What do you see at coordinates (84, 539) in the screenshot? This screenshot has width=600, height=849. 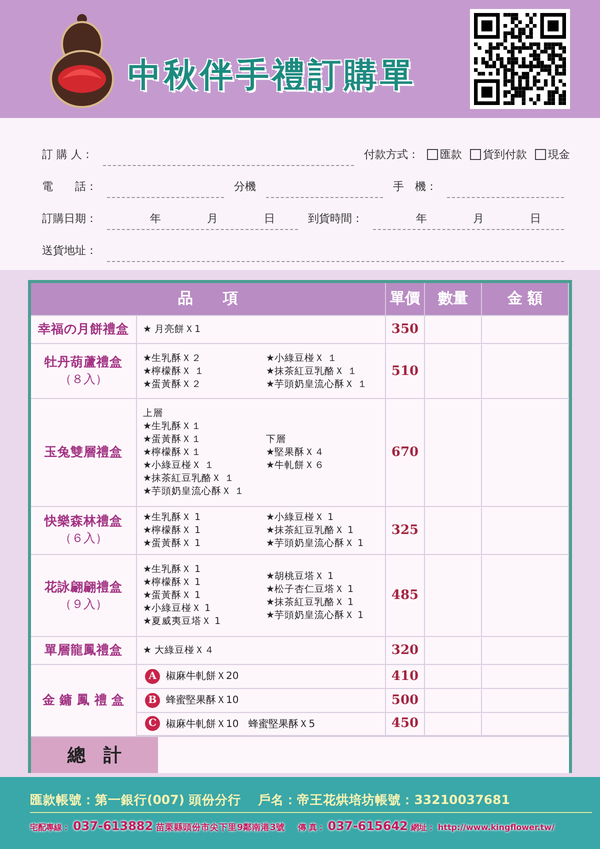 I see `piece-count: （６入）` at bounding box center [84, 539].